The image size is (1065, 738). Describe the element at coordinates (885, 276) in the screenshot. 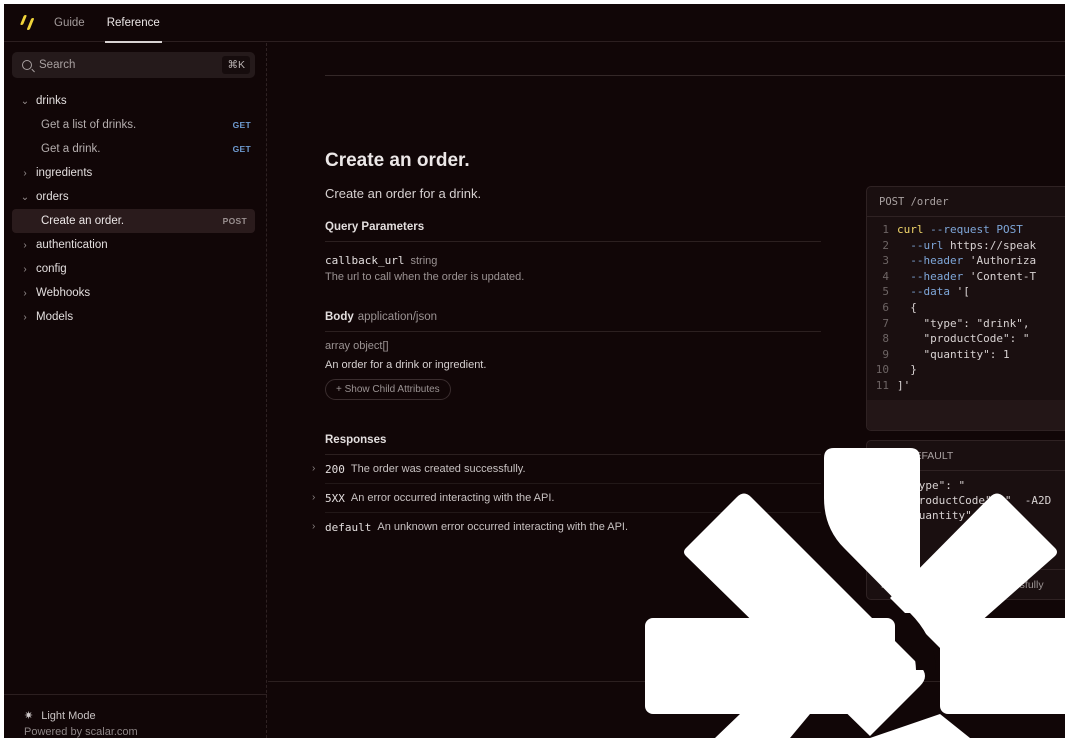

I see `line-number: 4` at that location.